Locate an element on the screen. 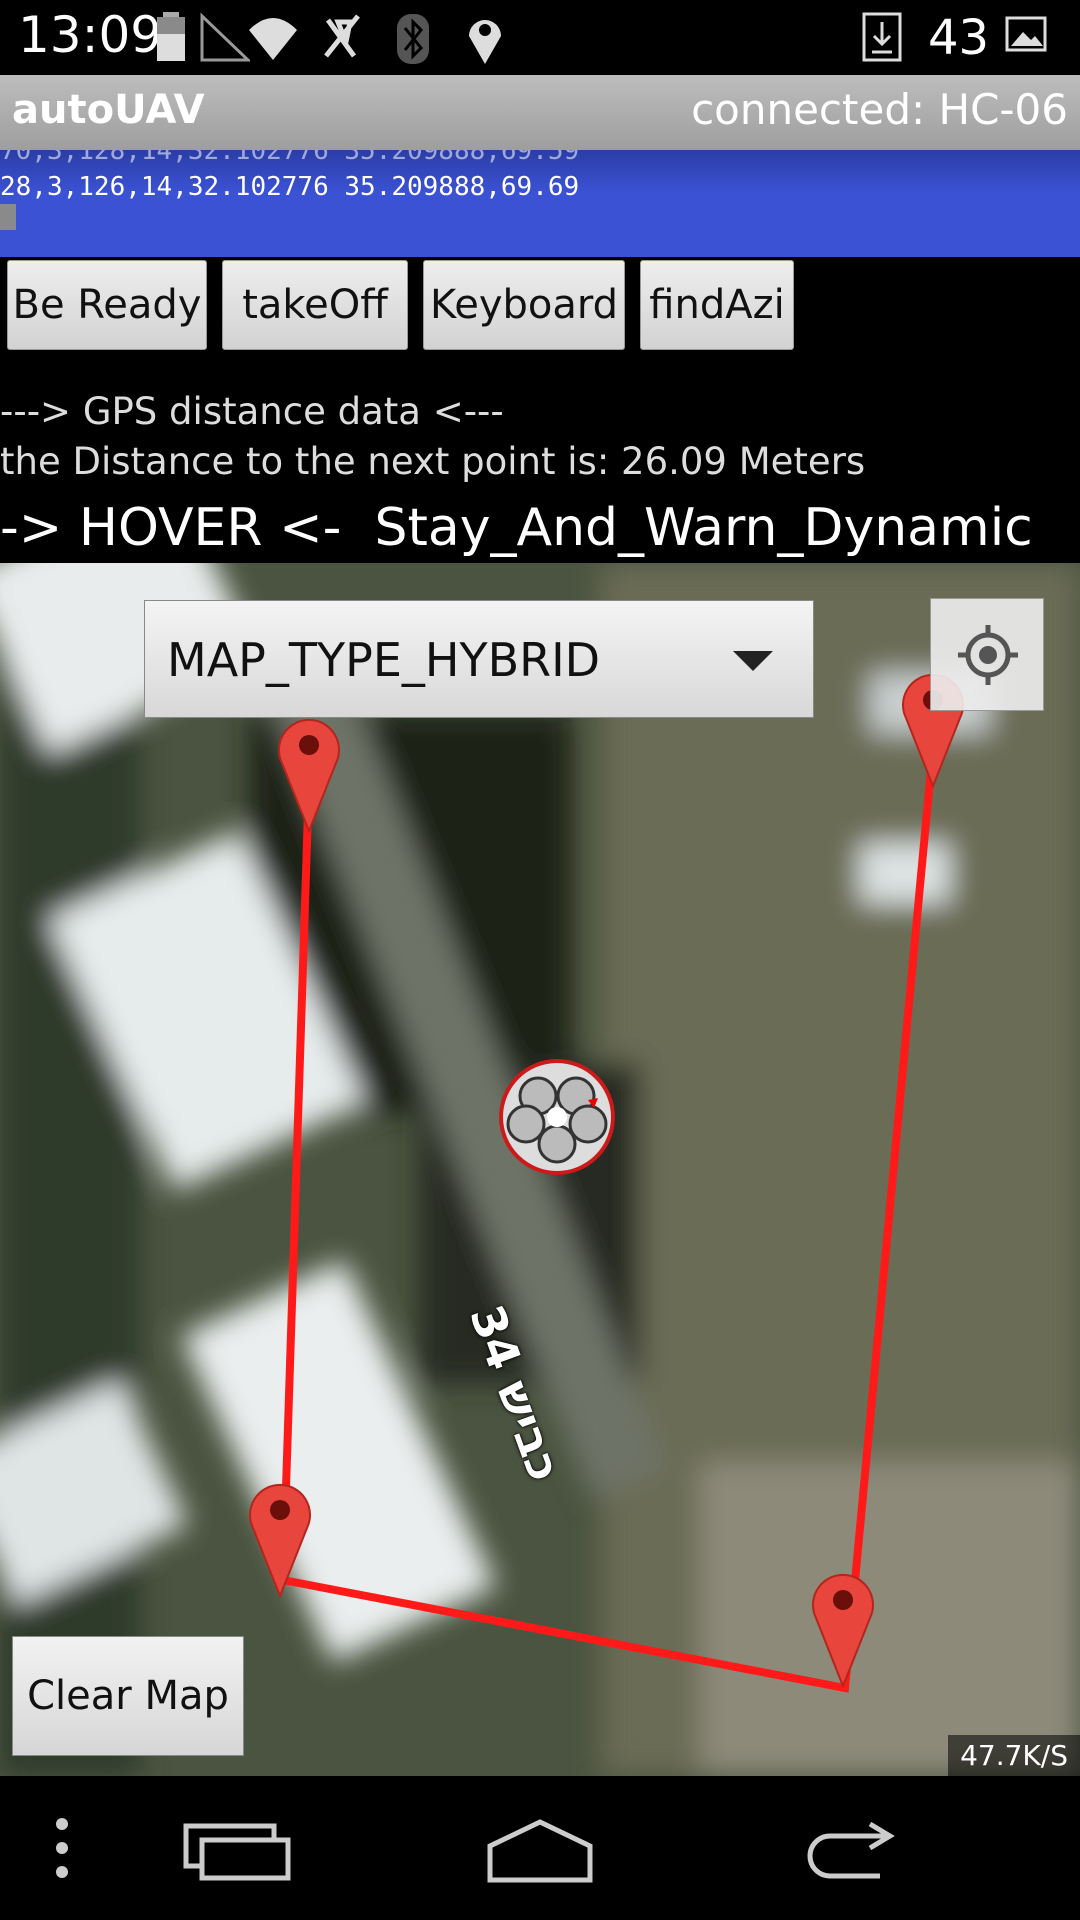 Image resolution: width=1080 pixels, height=1920 pixels. be-ready-button: Be Ready is located at coordinates (107, 305).